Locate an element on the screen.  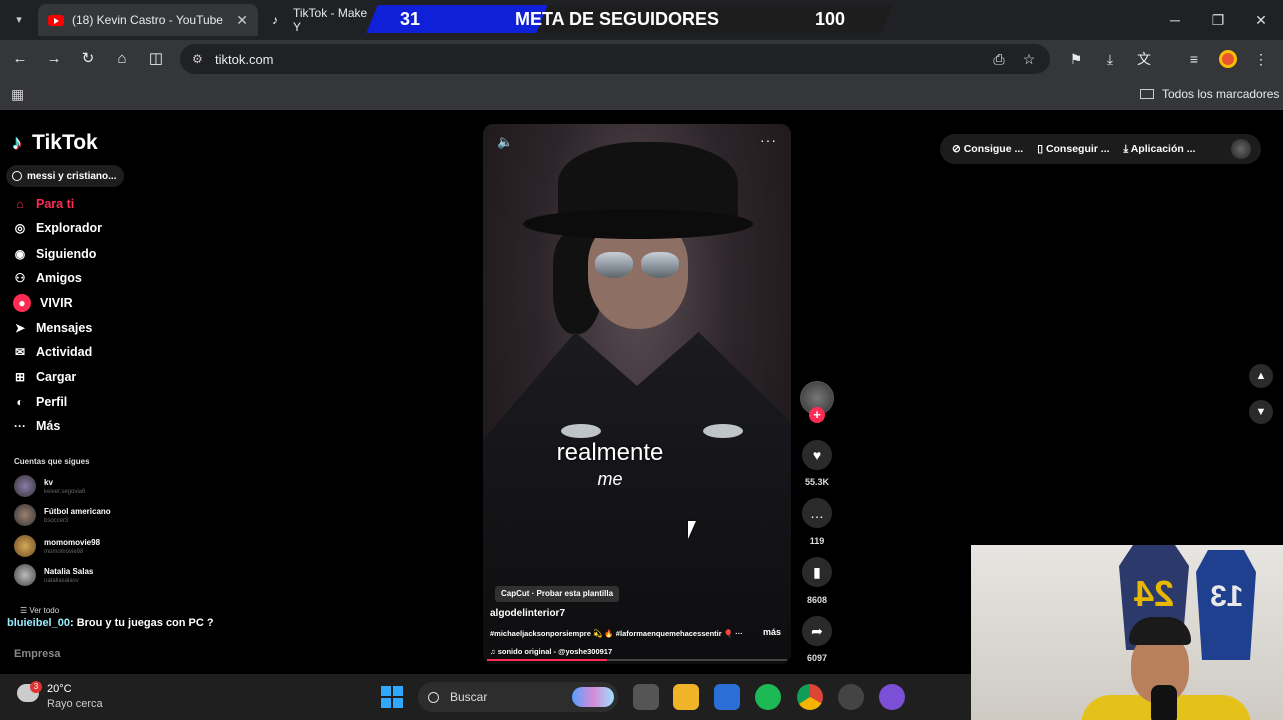
upload-icon: ⊞ is located at coordinates (20, 377).